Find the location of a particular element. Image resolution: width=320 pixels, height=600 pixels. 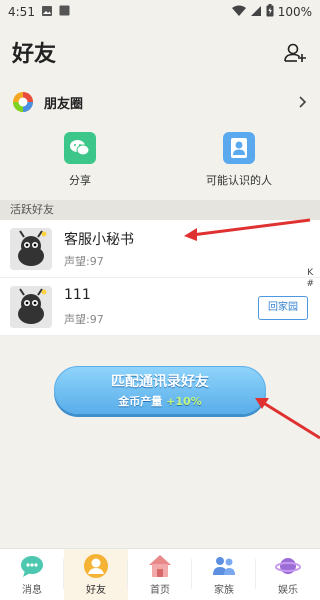

tab-label: 消息 is located at coordinates (32, 590).